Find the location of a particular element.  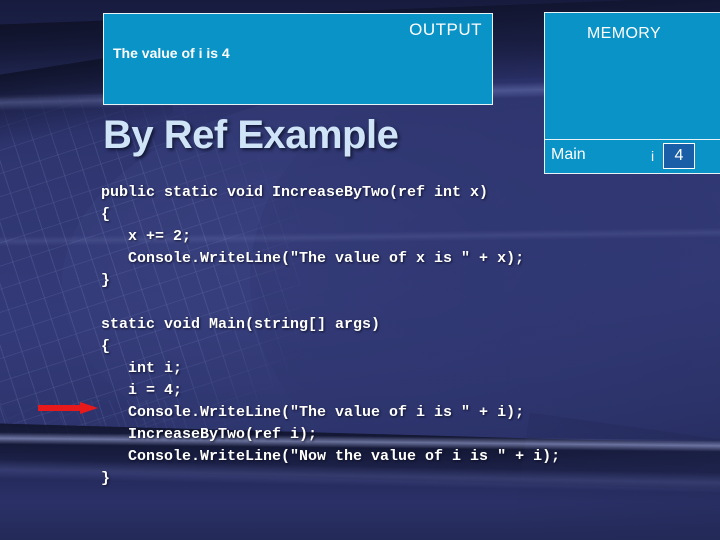

memory-panel-caption: MEMORY is located at coordinates (624, 33).